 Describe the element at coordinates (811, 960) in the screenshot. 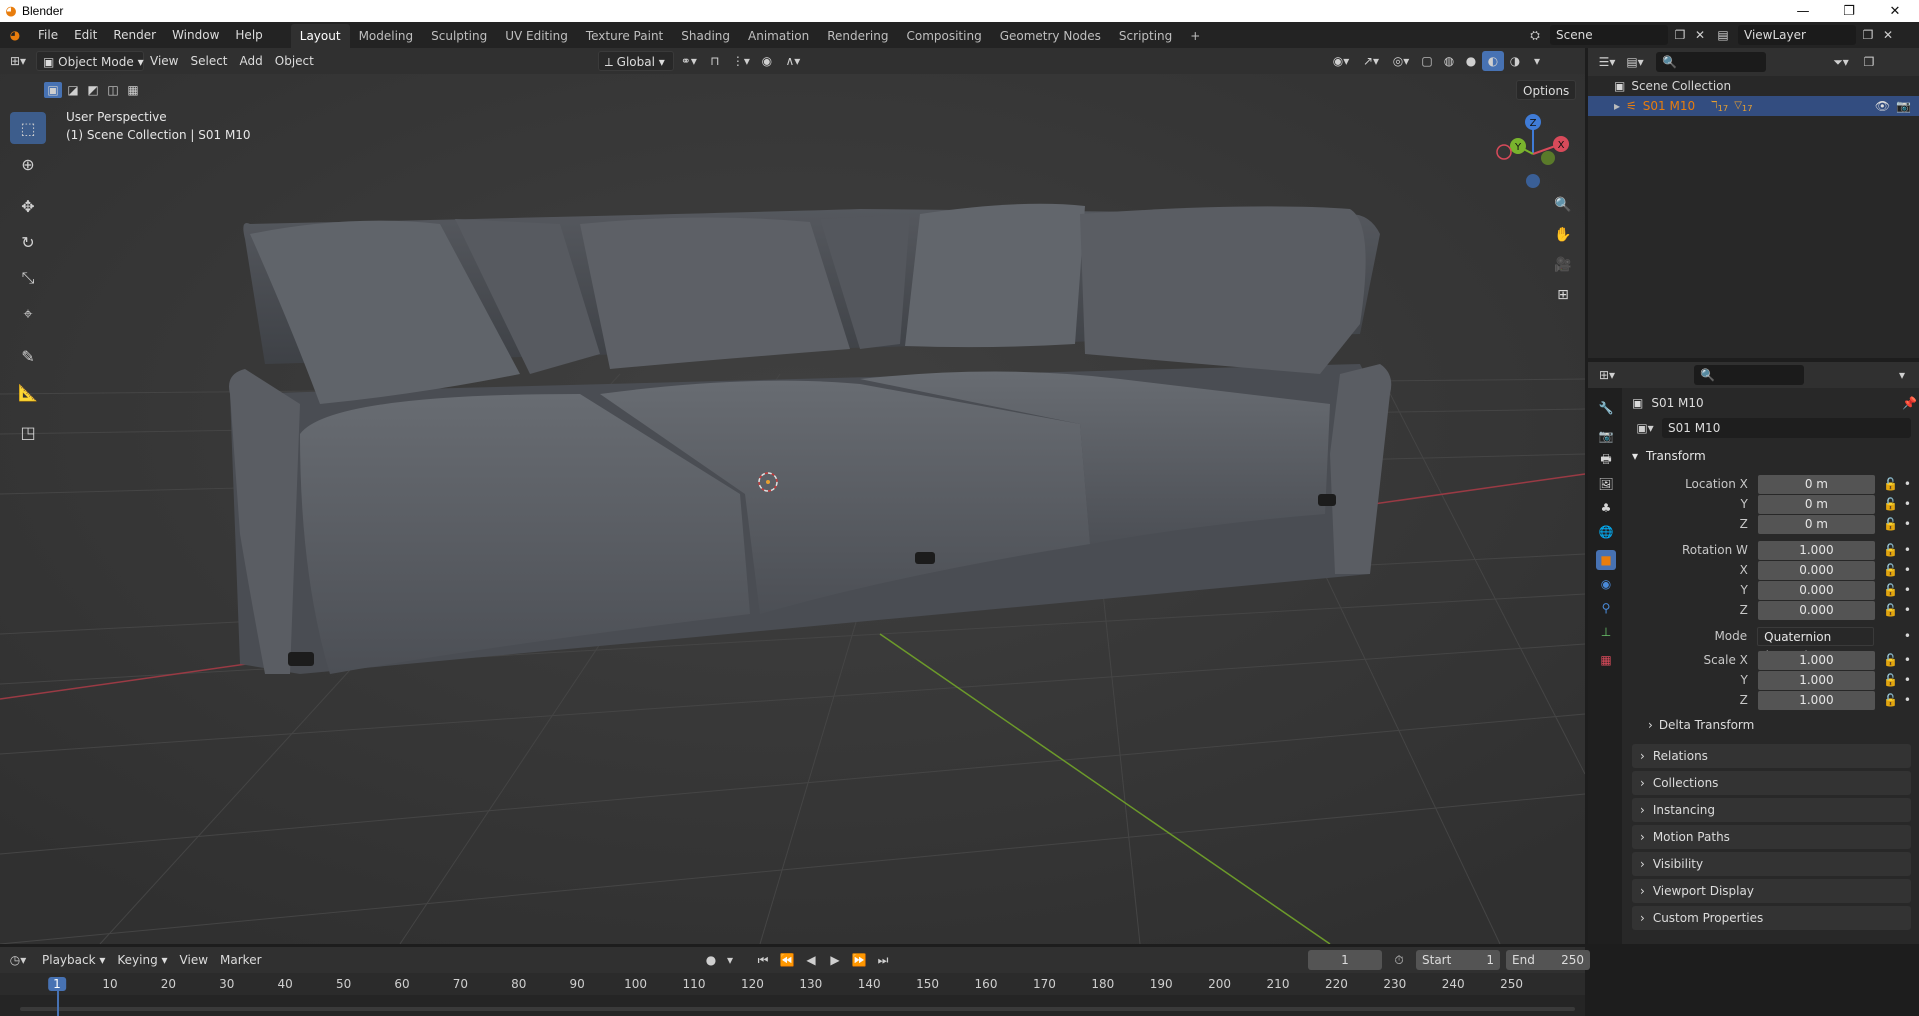

I see `play-reverse-icon: ◀` at that location.